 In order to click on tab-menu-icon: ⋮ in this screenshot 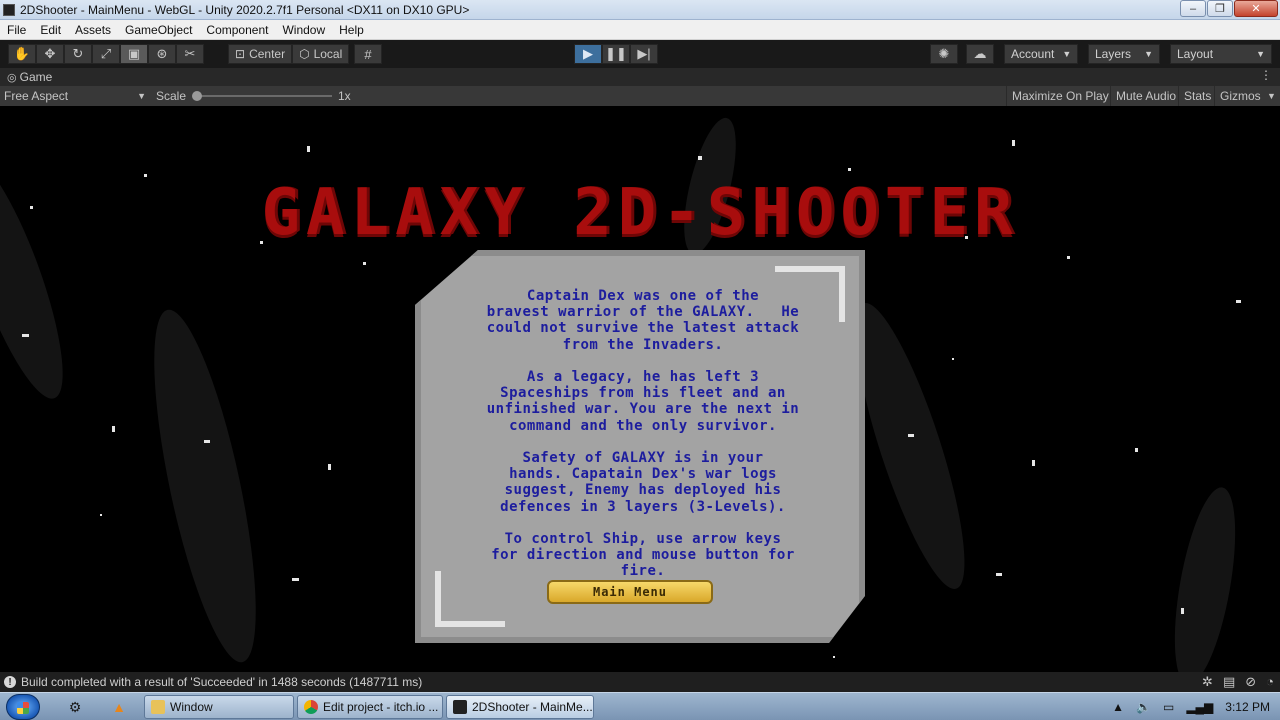, I will do `click(1266, 75)`.